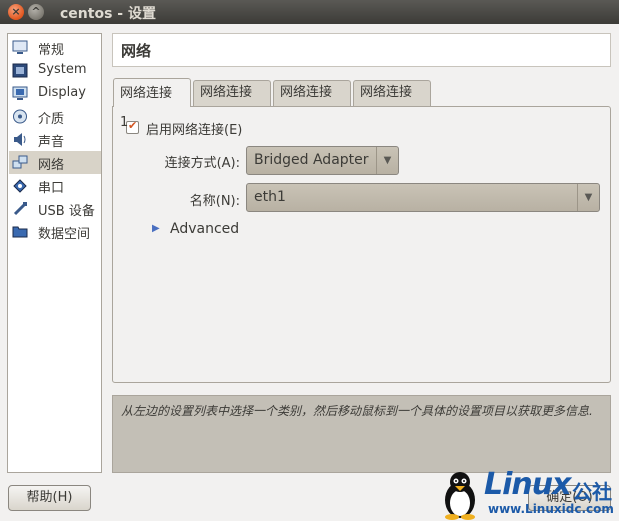  What do you see at coordinates (309, 12) in the screenshot?
I see `title-bar: × ^ centos - 设置` at bounding box center [309, 12].